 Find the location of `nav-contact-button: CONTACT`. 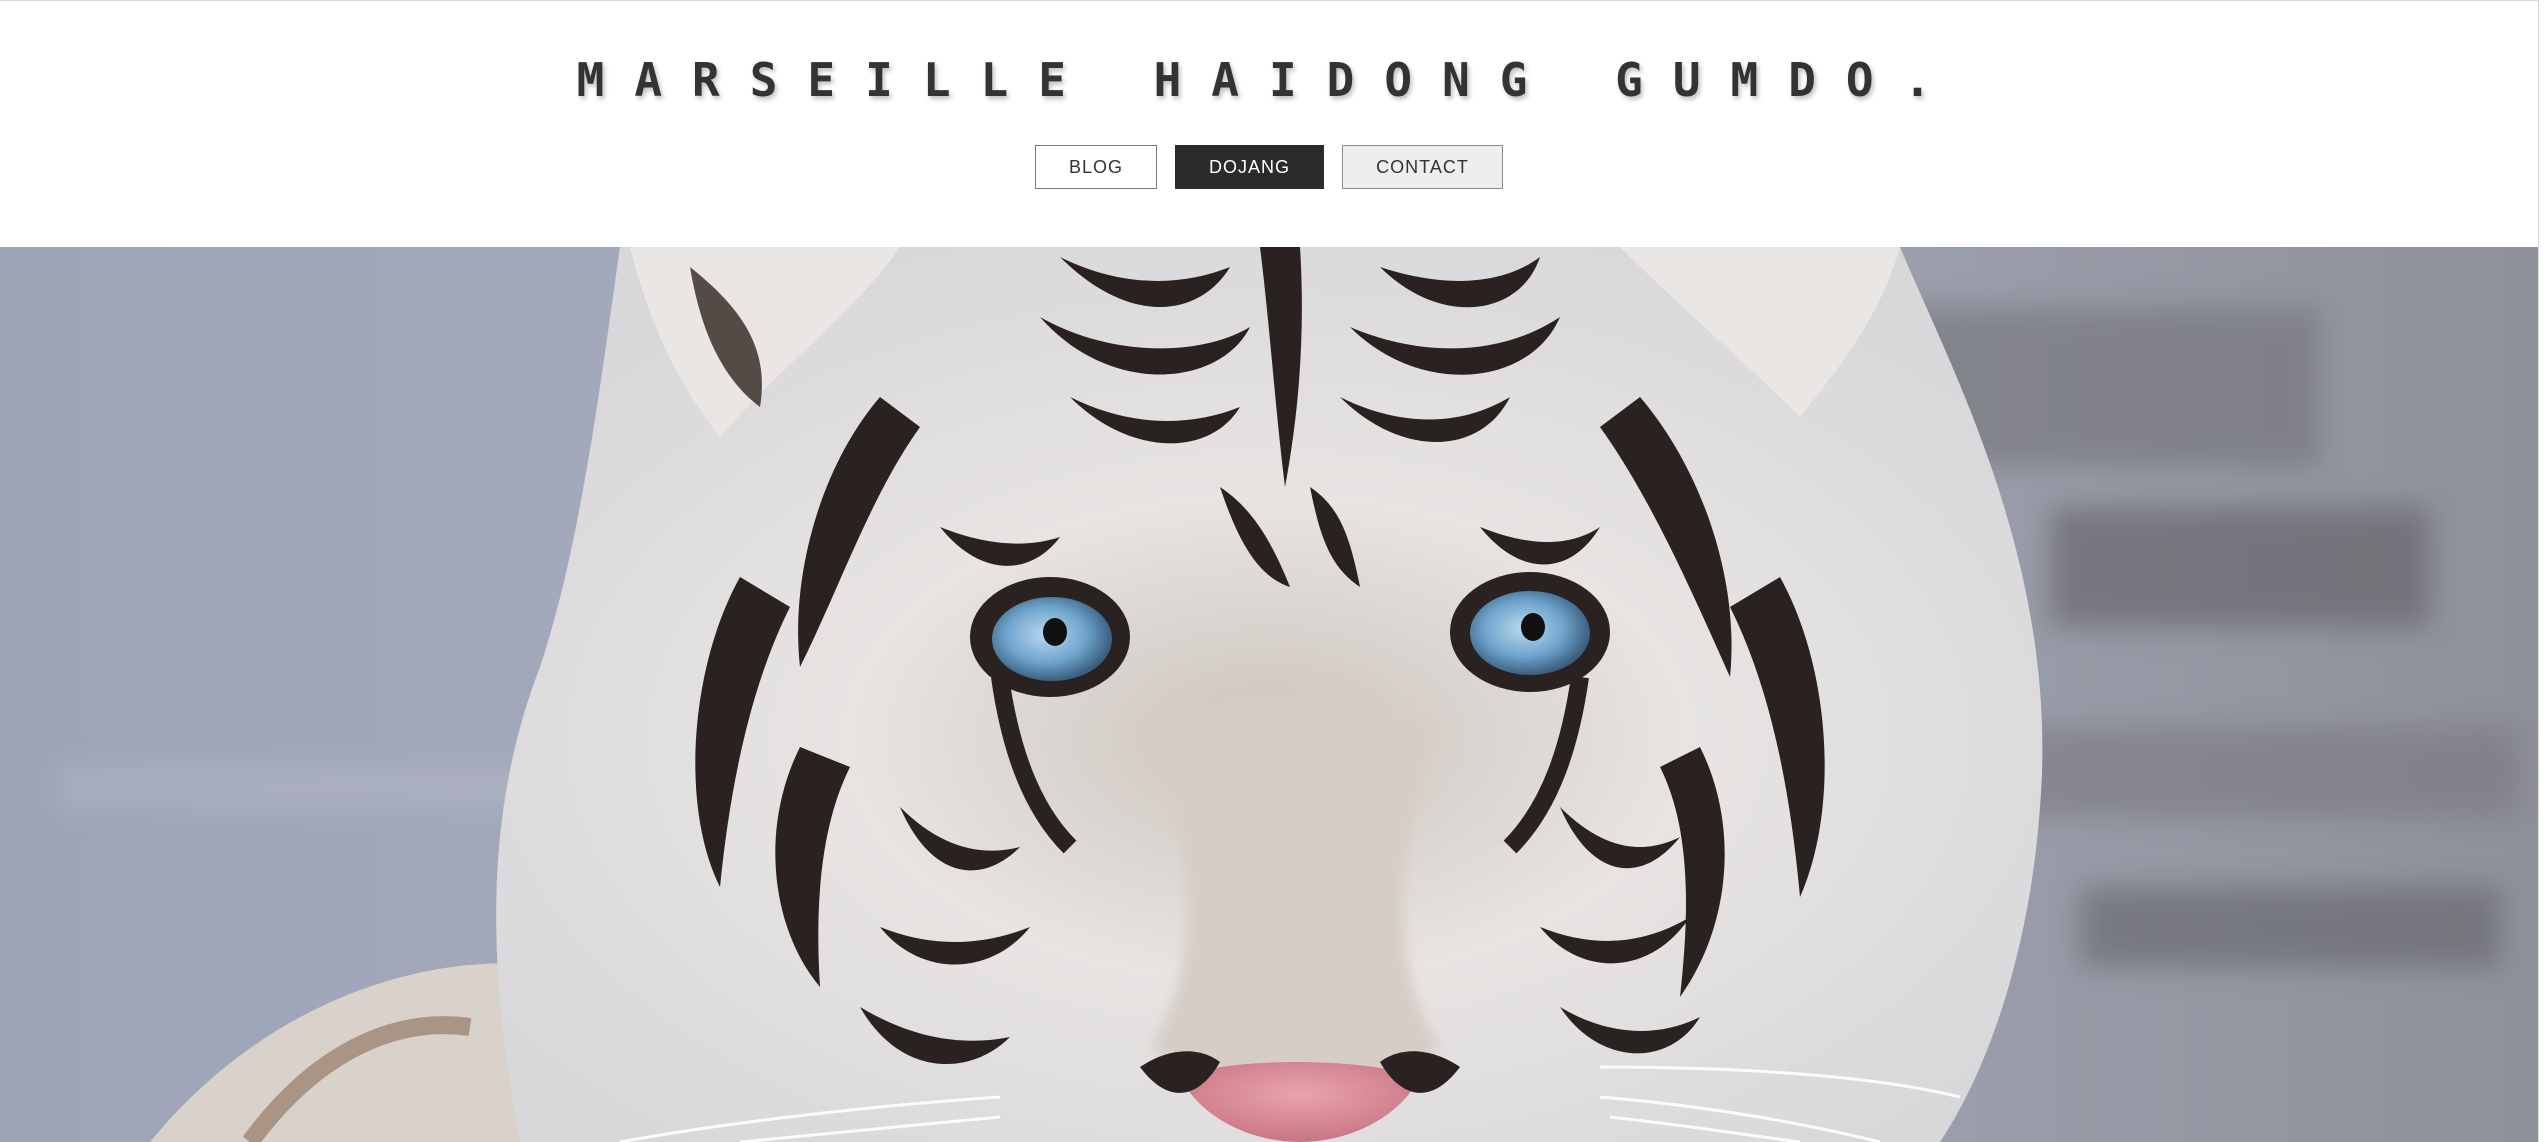

nav-contact-button: CONTACT is located at coordinates (1422, 167).